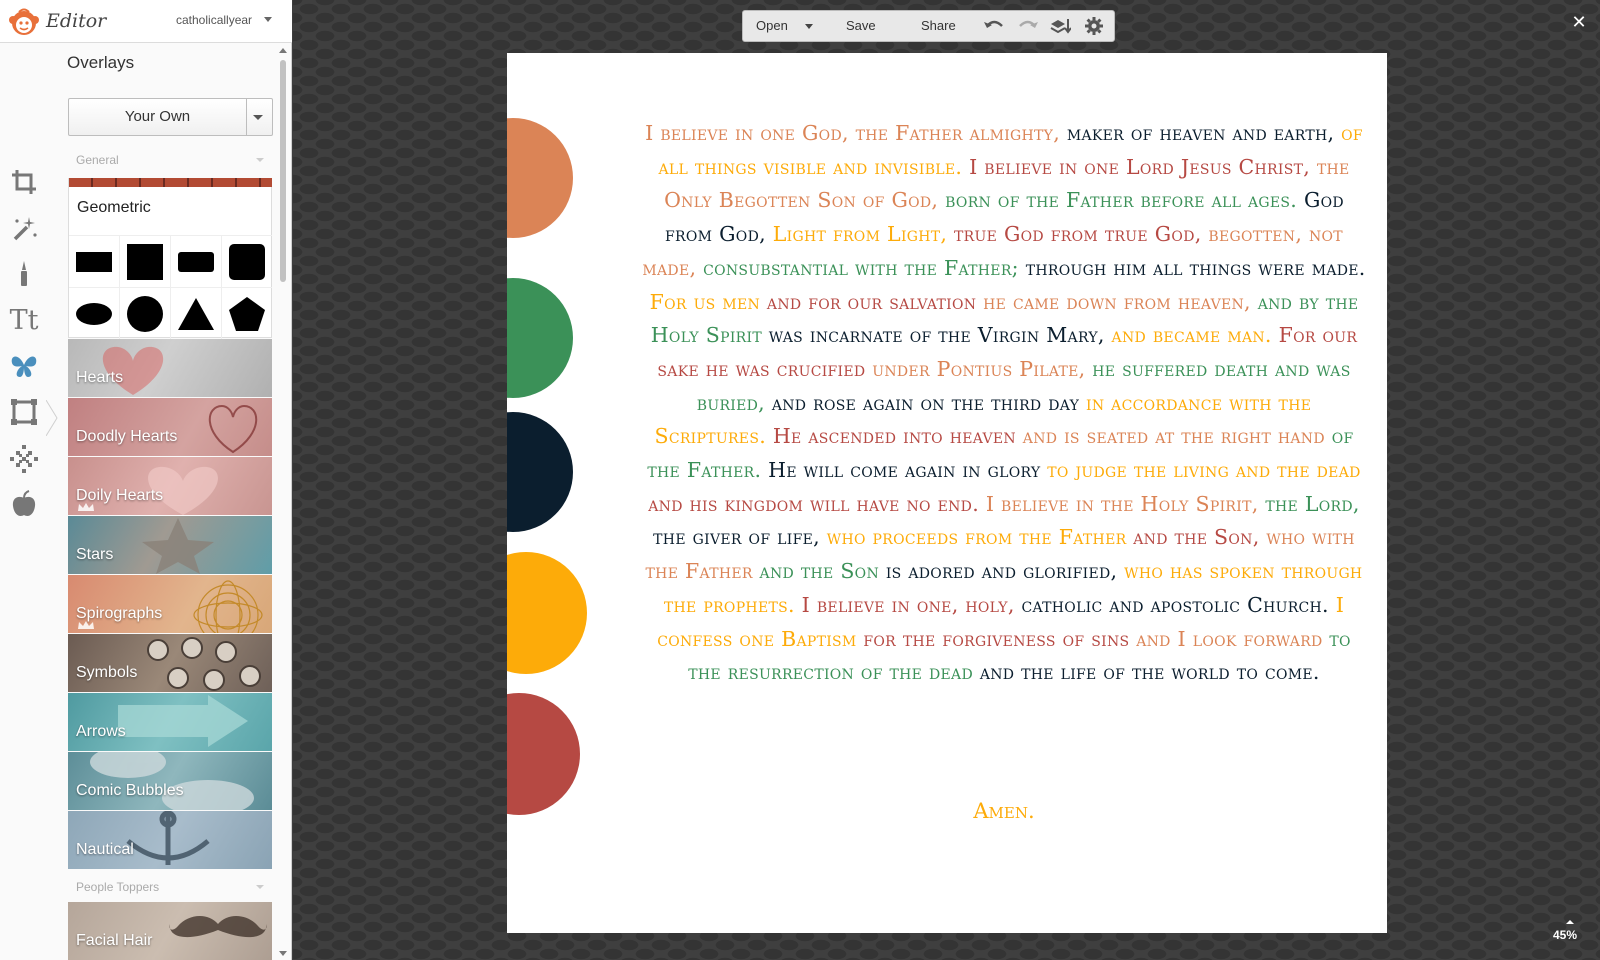 The image size is (1600, 960). Describe the element at coordinates (101, 62) in the screenshot. I see `panel-title: Overlays` at that location.